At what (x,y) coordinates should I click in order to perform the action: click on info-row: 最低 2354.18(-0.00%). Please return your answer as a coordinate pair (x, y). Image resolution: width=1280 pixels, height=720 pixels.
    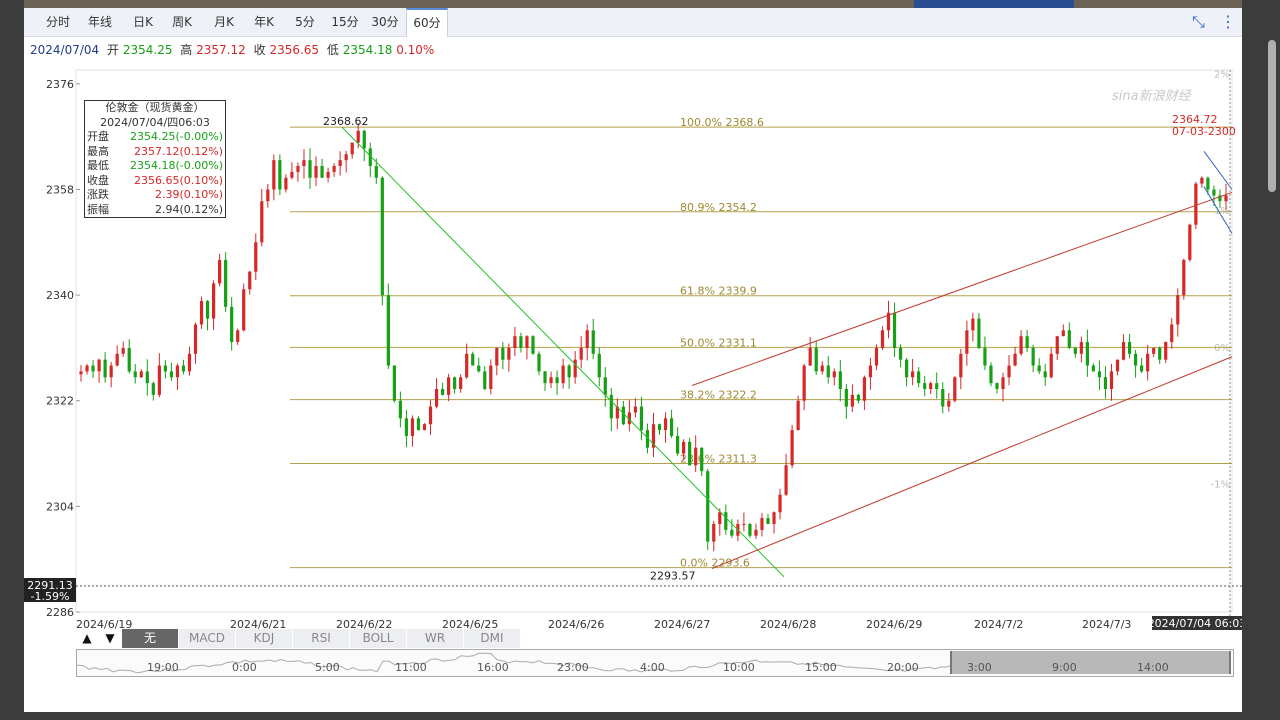
    Looking at the image, I should click on (155, 166).